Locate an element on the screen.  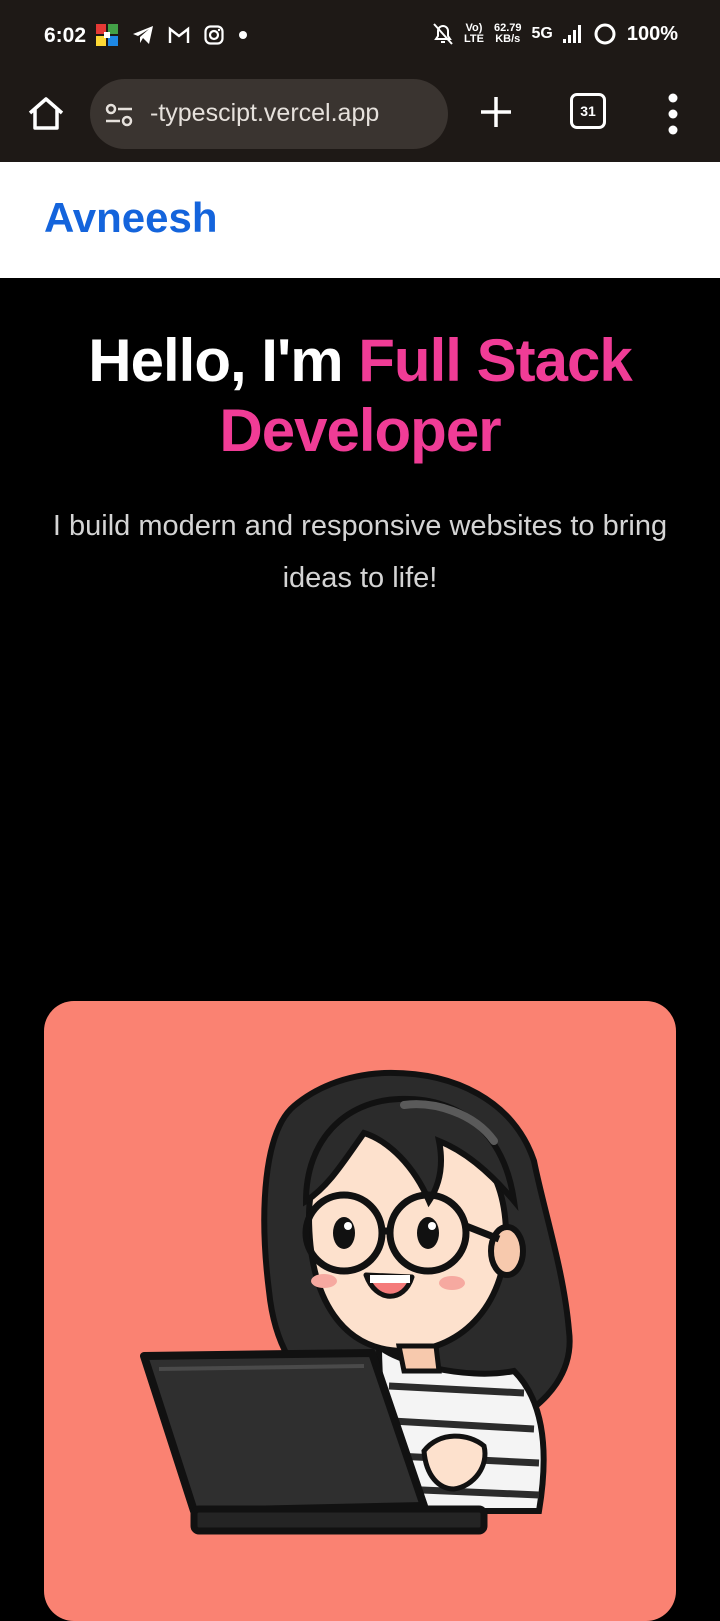
mute-bell-icon is located at coordinates (443, 34).